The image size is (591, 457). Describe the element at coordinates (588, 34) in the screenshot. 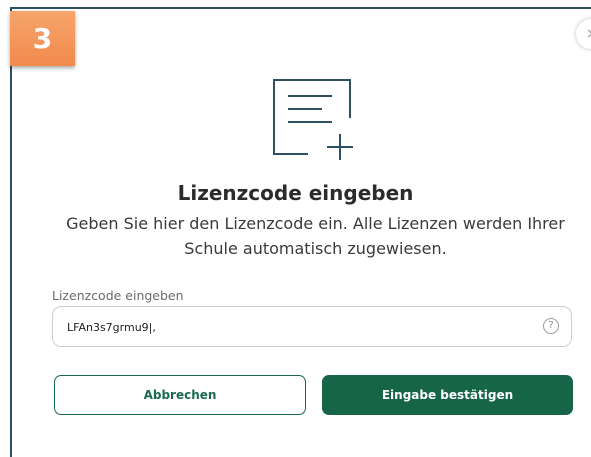

I see `close-icon: ×` at that location.